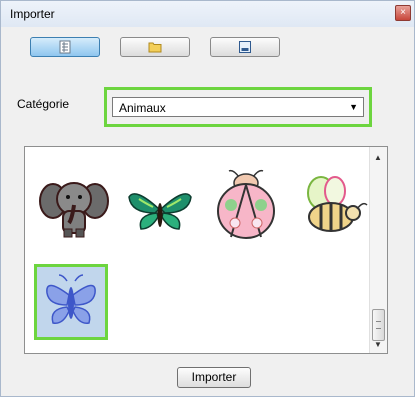 This screenshot has width=415, height=397. I want to click on grid-list-icon, so click(65, 47).